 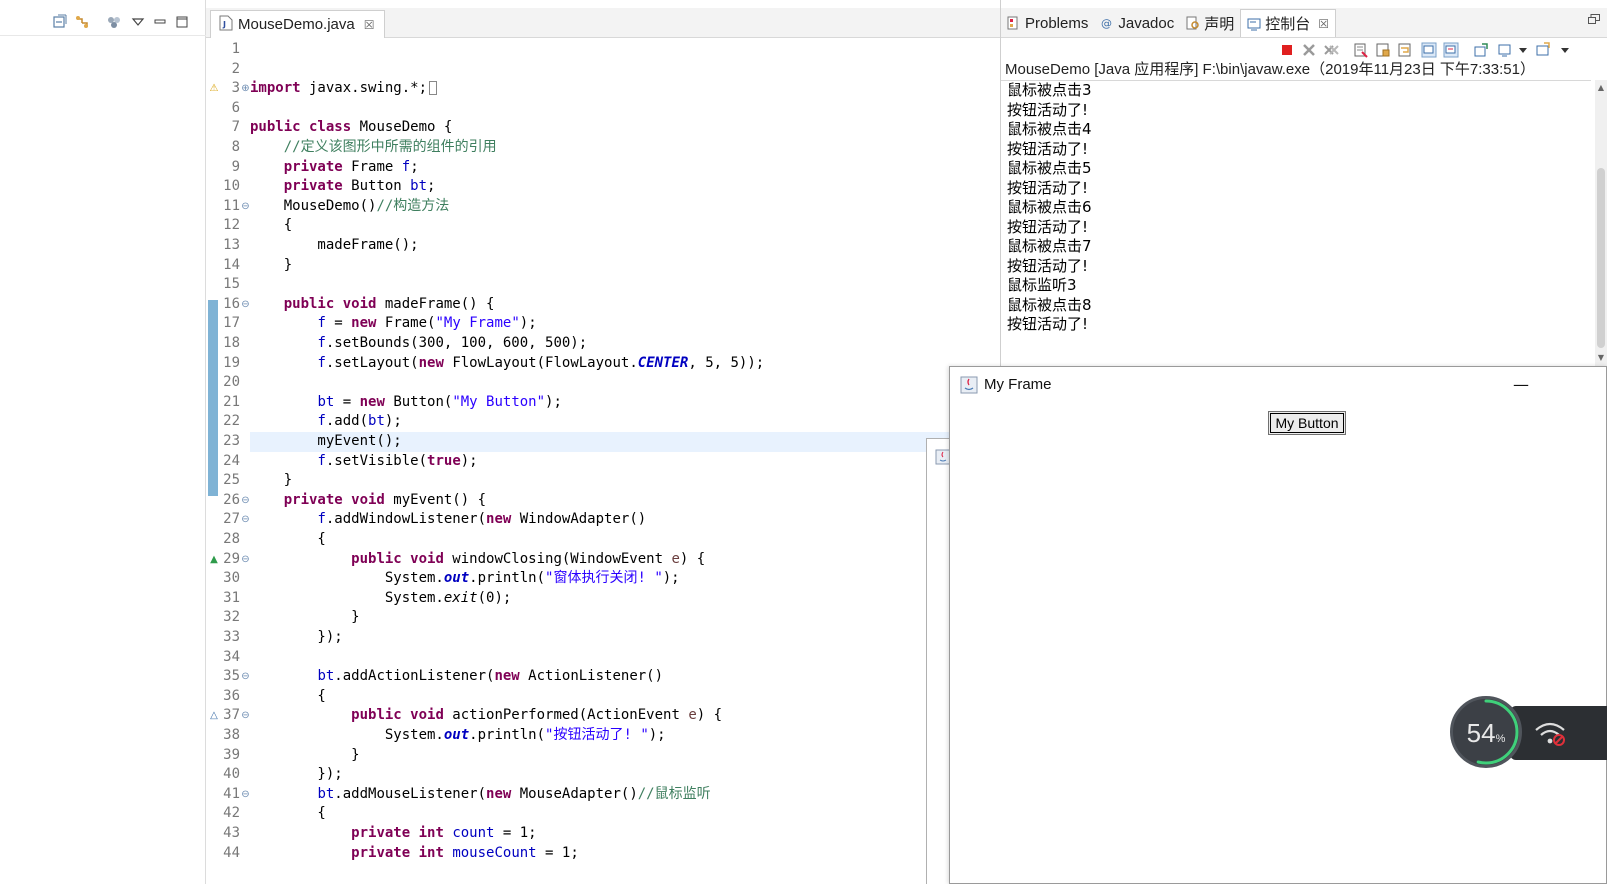 What do you see at coordinates (1429, 50) in the screenshot?
I see `show-console-stdout-icon` at bounding box center [1429, 50].